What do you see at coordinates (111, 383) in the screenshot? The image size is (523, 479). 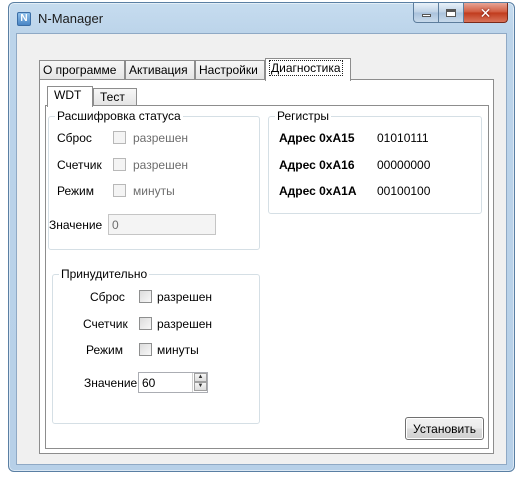 I see `forced-value-label: Значение` at bounding box center [111, 383].